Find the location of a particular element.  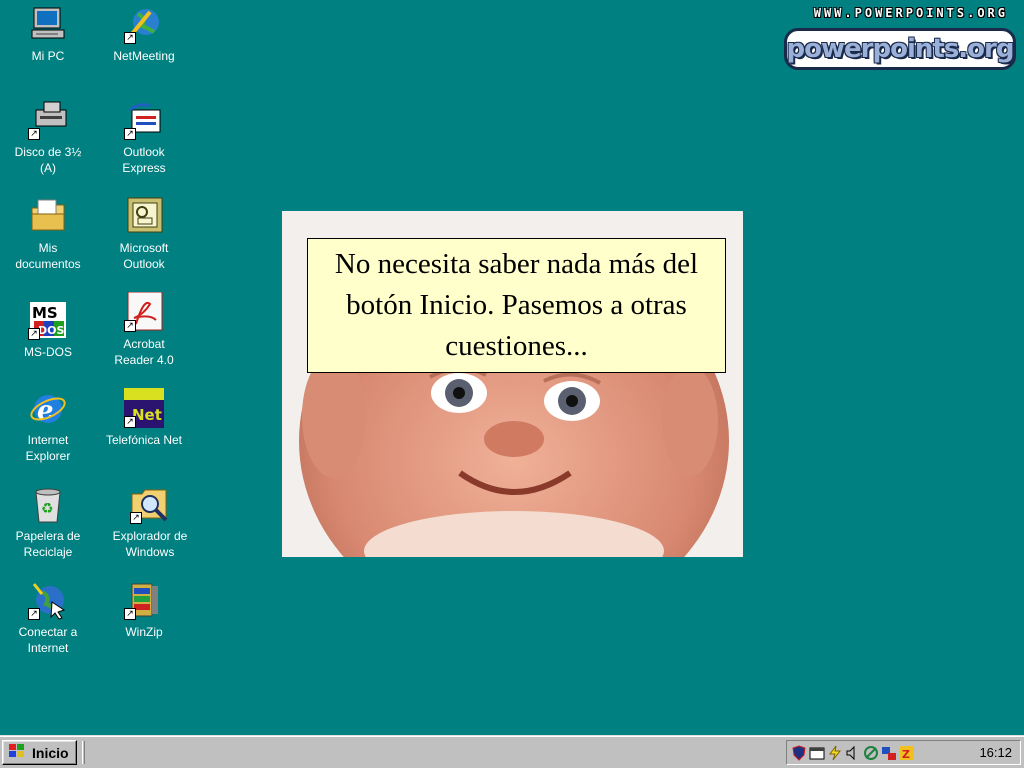

brand-logo: powerpoints.org is located at coordinates (900, 49).